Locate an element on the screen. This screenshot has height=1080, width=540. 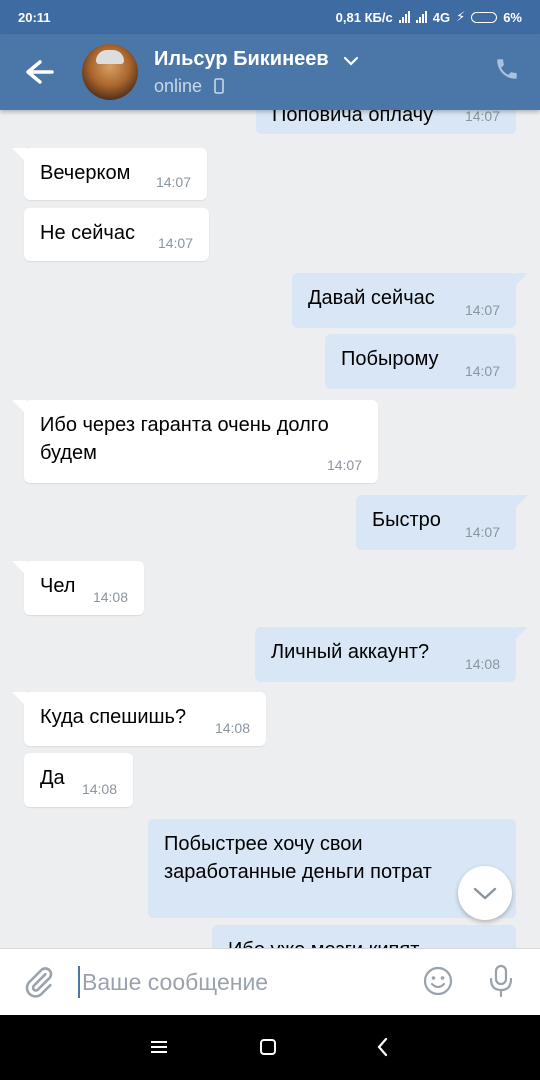
message-text: Давай сейчас is located at coordinates (371, 298).